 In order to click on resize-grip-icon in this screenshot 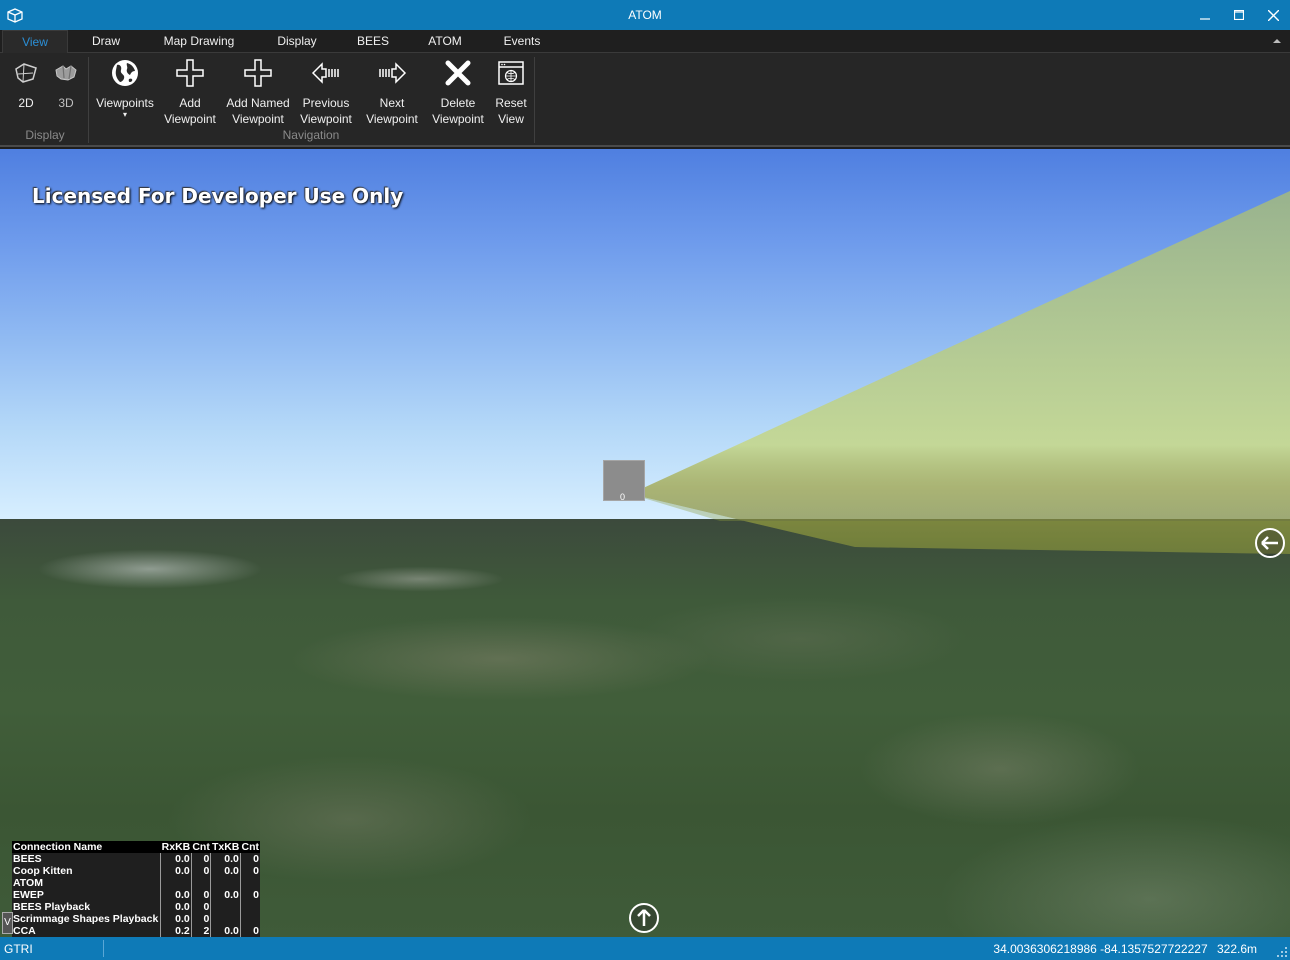, I will do `click(1282, 952)`.